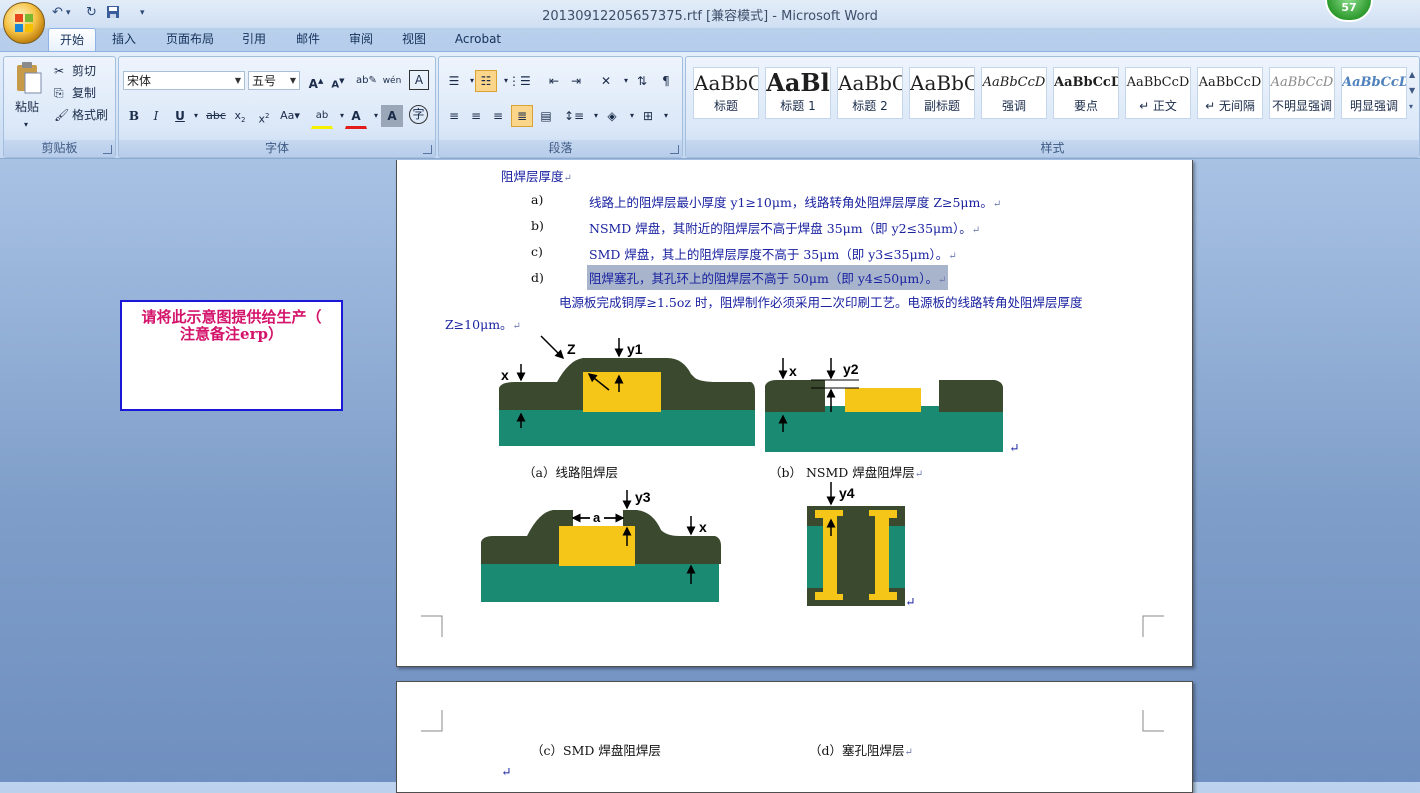  I want to click on styles-scroll: ▲ ▼ ▾, so click(1413, 92).